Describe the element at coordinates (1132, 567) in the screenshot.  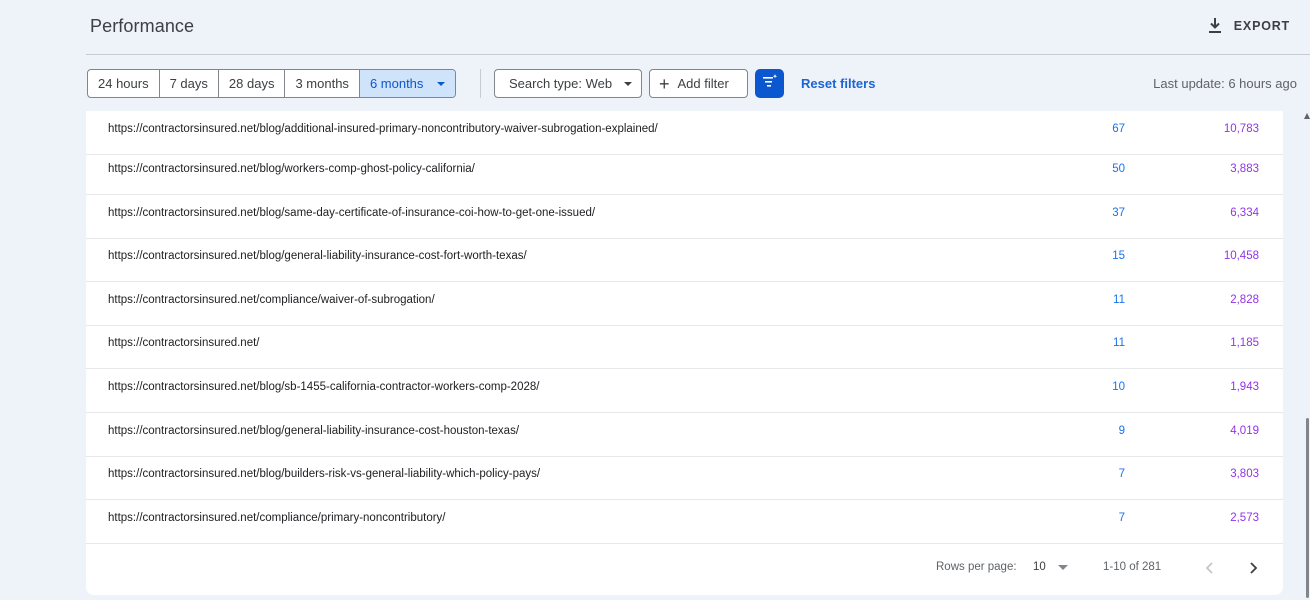
I see `page-range-text: 1-10 of 281` at that location.